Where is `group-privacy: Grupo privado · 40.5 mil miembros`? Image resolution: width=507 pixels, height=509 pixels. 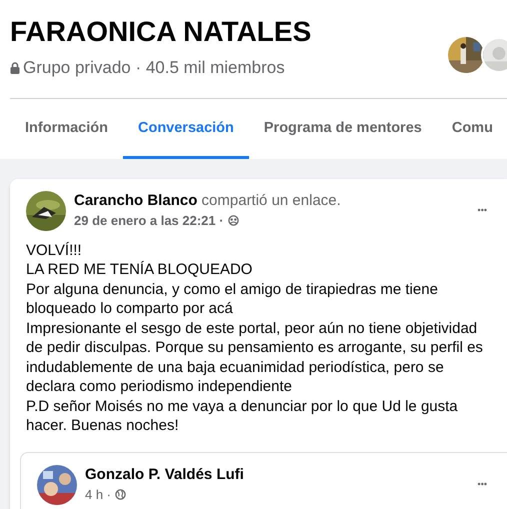
group-privacy: Grupo privado · 40.5 mil miembros is located at coordinates (154, 68).